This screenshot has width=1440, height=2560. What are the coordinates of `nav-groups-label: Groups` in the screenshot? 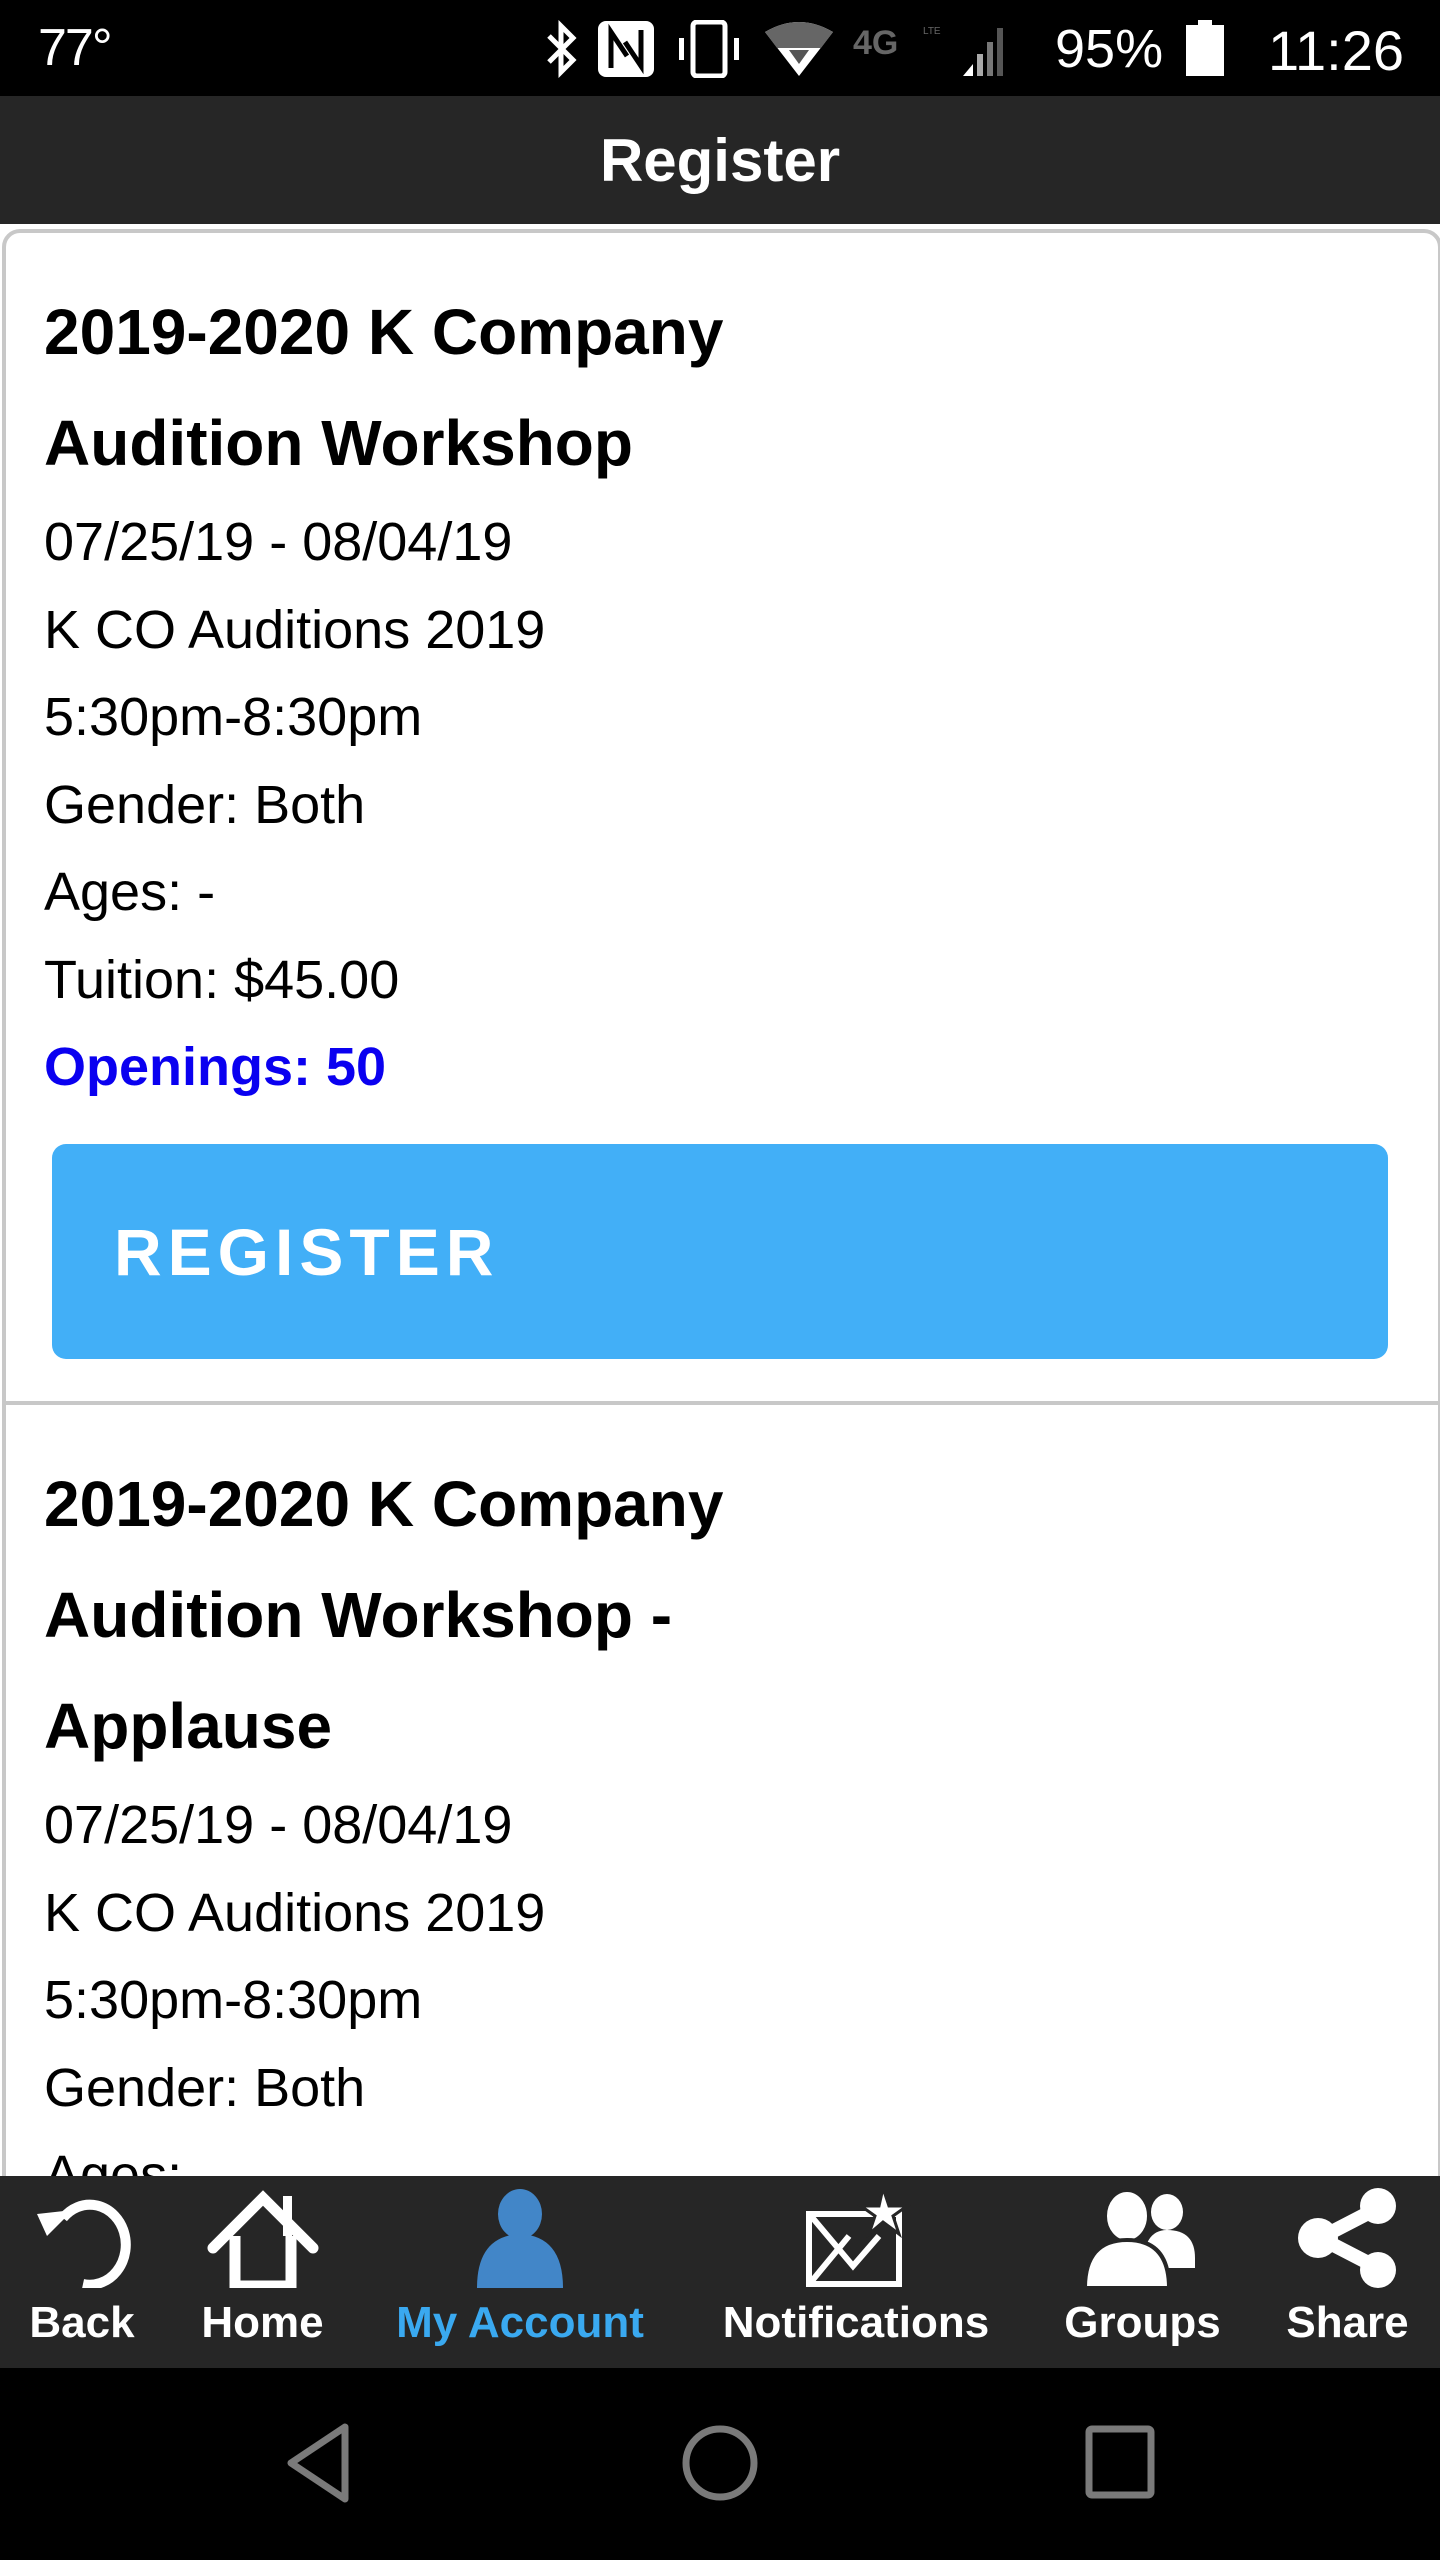 It's located at (1142, 2322).